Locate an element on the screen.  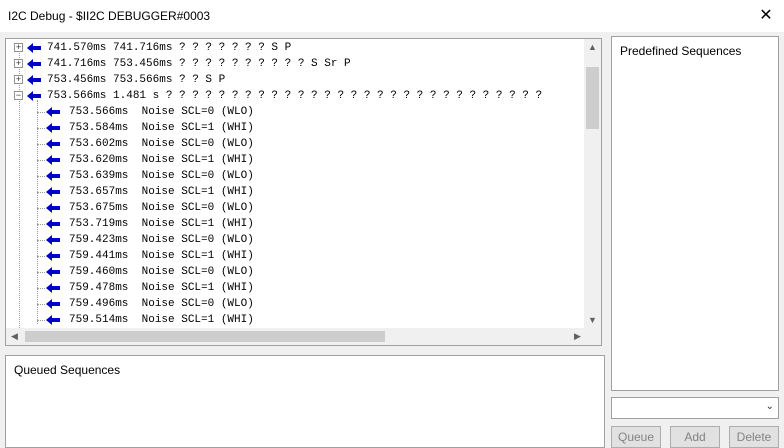
tree-row-text: 759.441ms Noise SCL=1 (WHI) is located at coordinates (161, 256).